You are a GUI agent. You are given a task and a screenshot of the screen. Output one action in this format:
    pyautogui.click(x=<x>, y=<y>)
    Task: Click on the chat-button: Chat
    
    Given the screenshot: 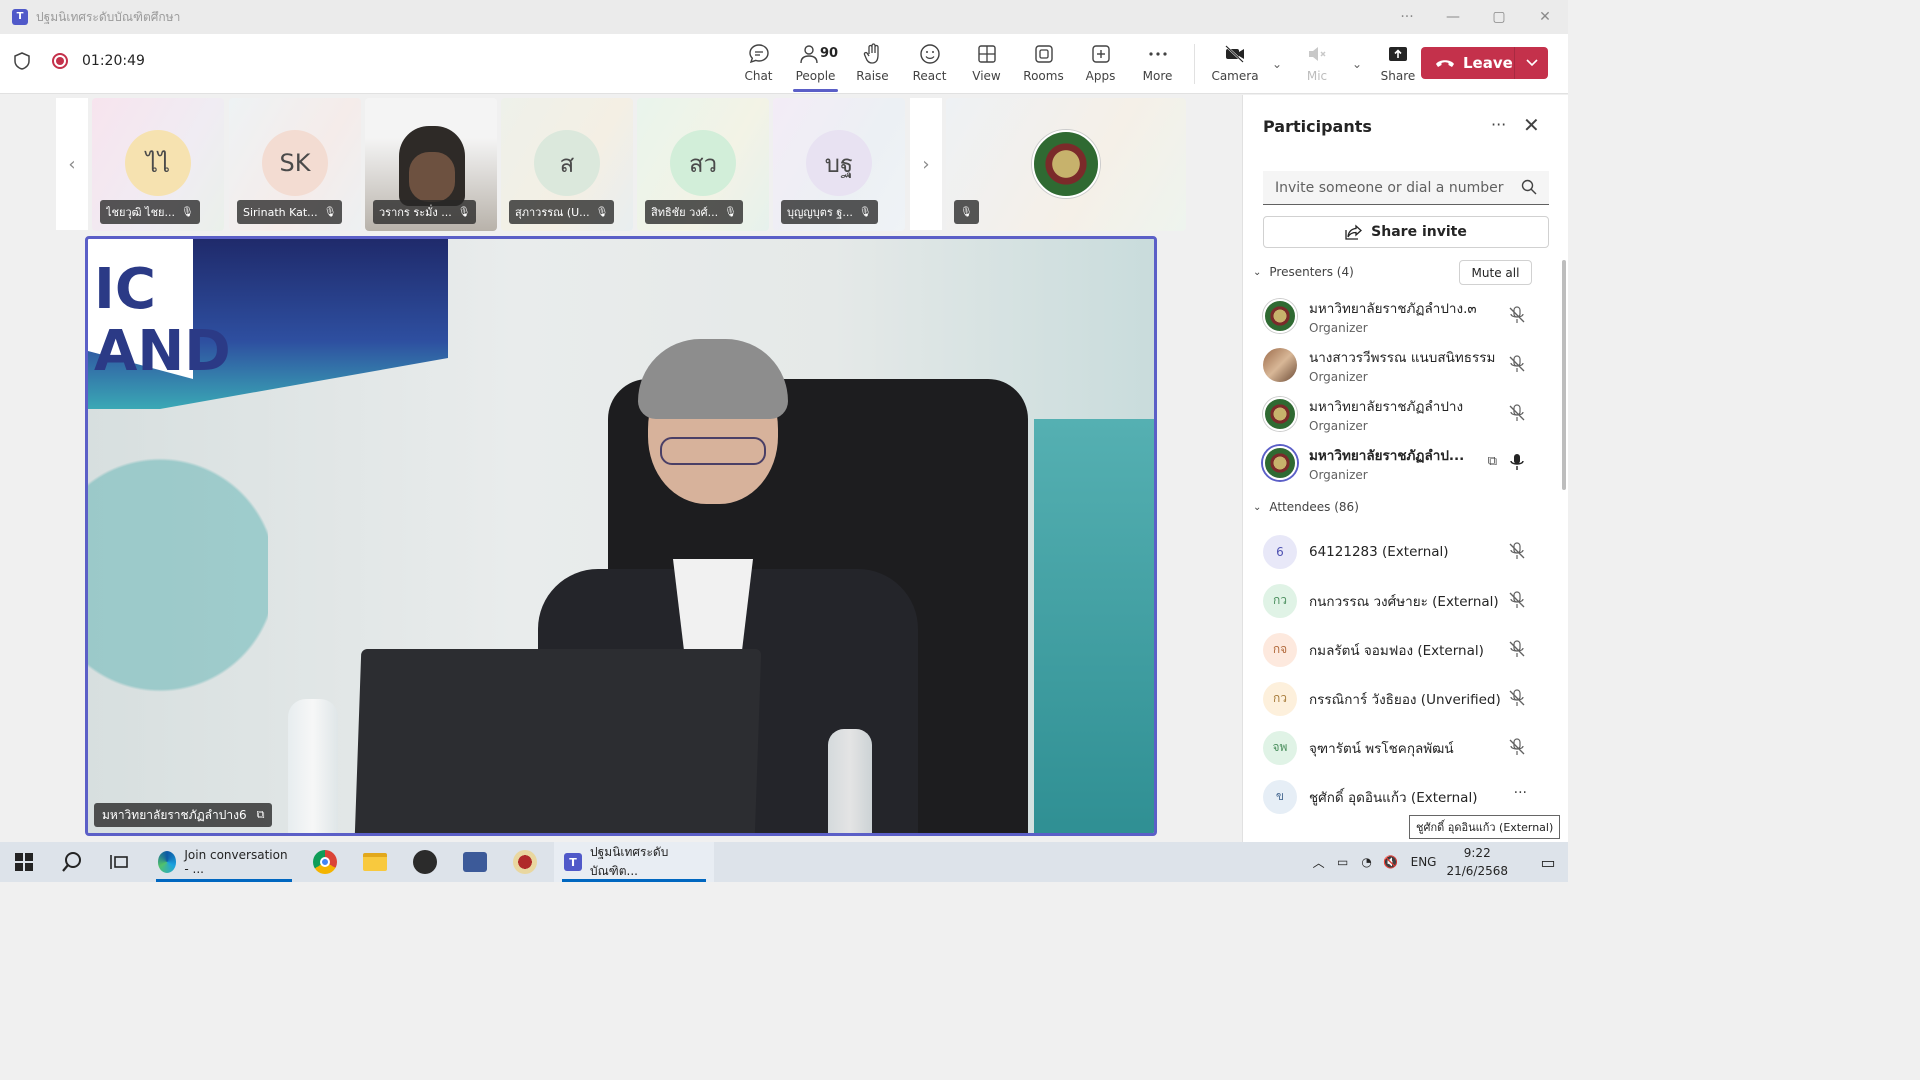 What is the action you would take?
    pyautogui.click(x=758, y=64)
    